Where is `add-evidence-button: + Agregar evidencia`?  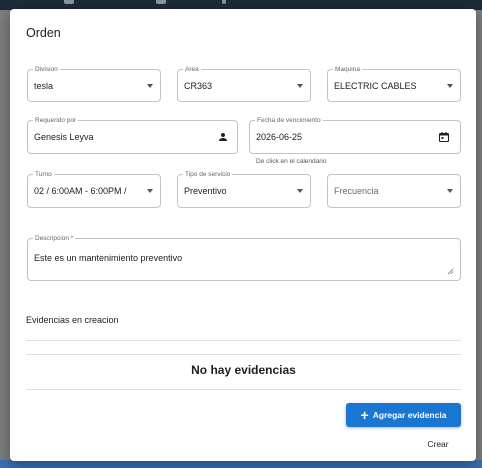 add-evidence-button: + Agregar evidencia is located at coordinates (403, 415).